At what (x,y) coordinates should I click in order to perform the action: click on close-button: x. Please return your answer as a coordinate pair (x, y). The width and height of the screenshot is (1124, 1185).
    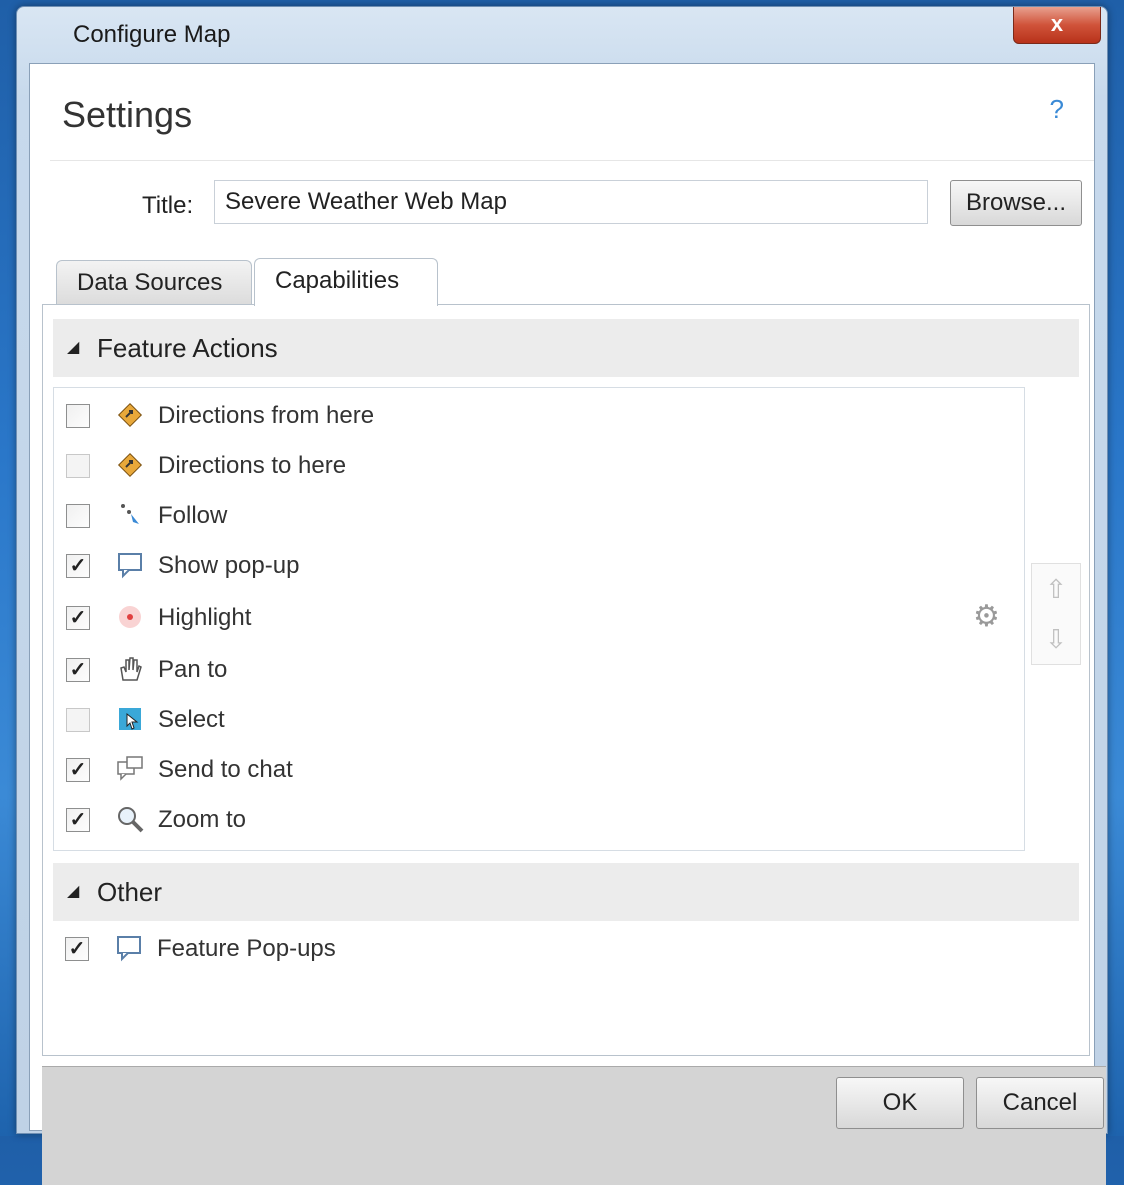
    Looking at the image, I should click on (1057, 25).